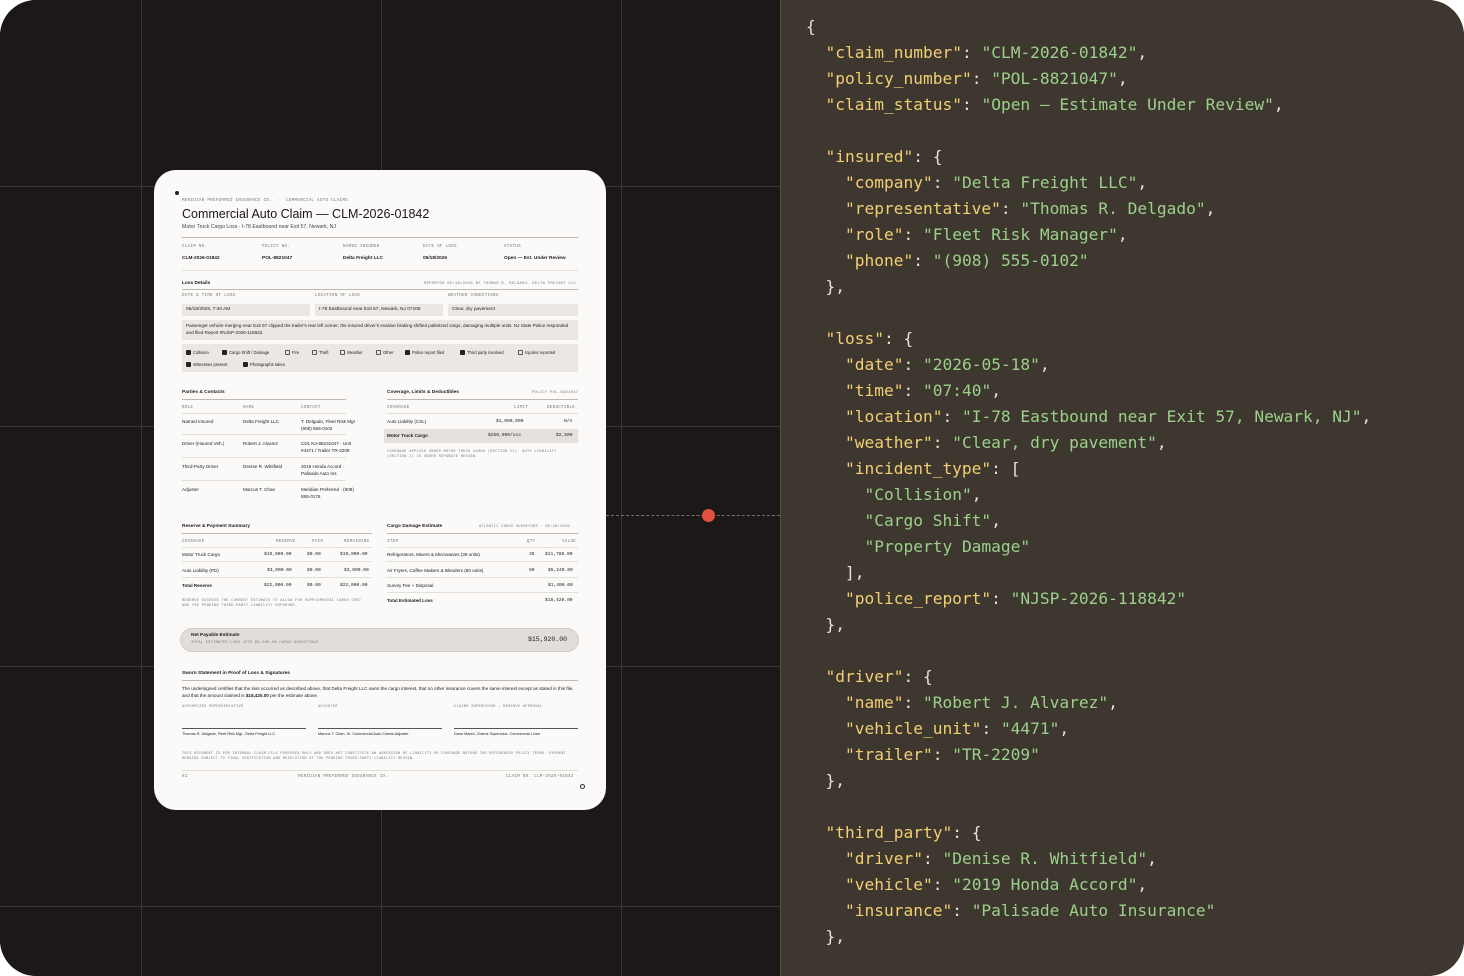 This screenshot has width=1464, height=976. What do you see at coordinates (1088, 391) in the screenshot?
I see `code-line: "time": "07:40",` at bounding box center [1088, 391].